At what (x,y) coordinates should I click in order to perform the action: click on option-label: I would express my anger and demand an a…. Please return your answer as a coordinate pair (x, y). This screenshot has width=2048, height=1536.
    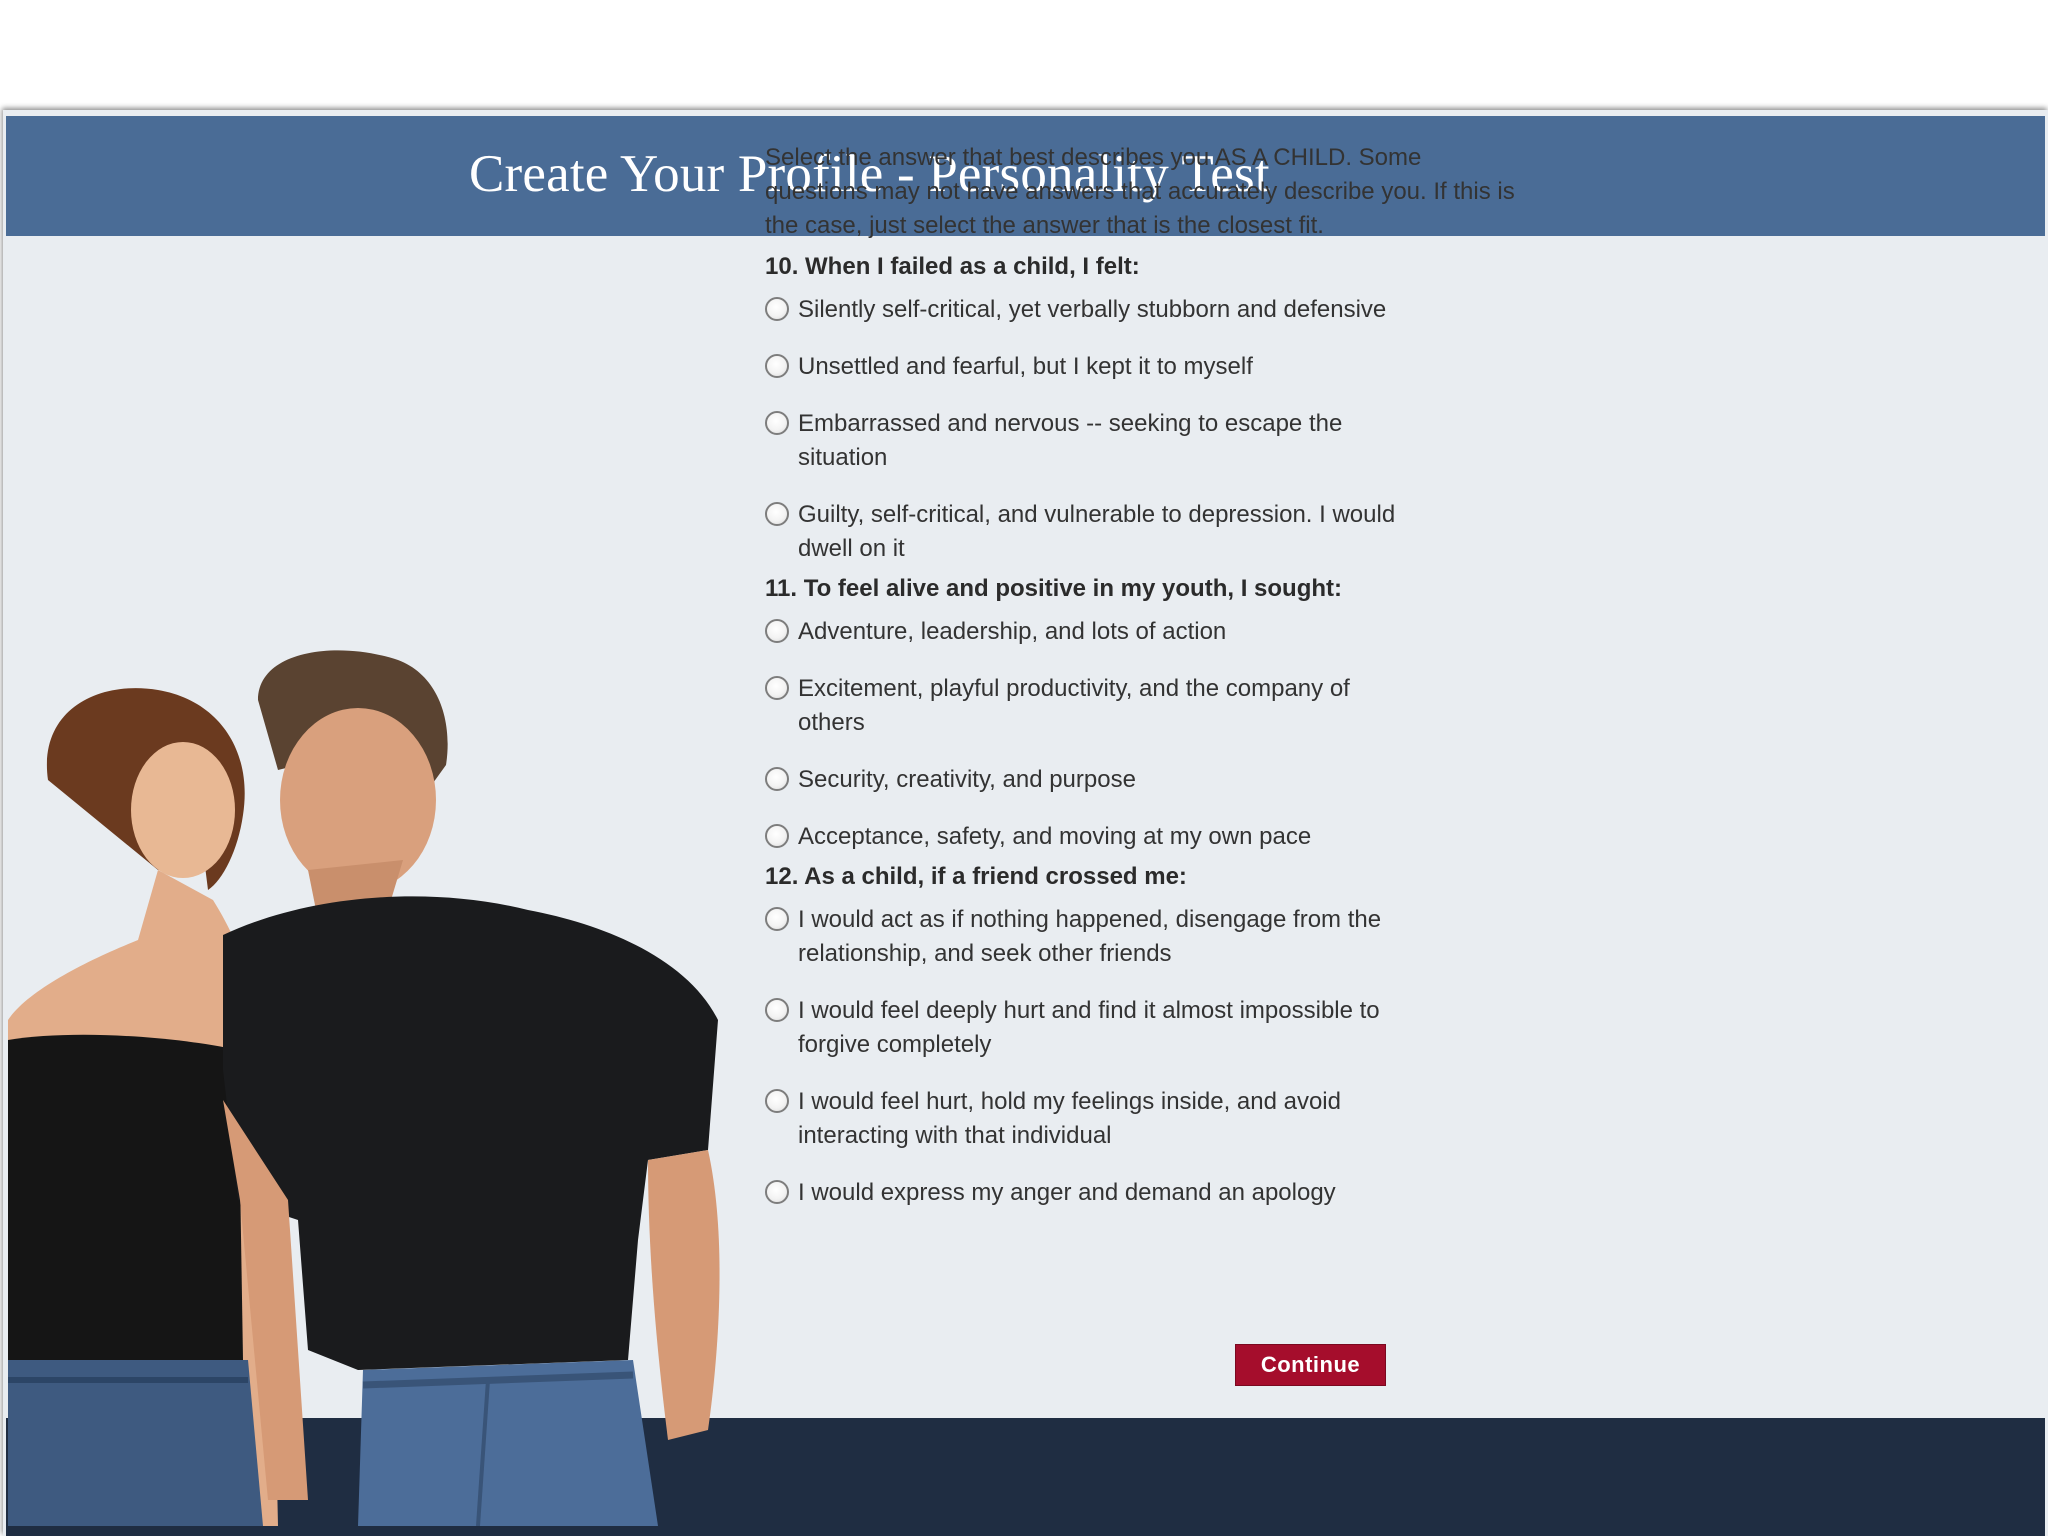
    Looking at the image, I should click on (1067, 1192).